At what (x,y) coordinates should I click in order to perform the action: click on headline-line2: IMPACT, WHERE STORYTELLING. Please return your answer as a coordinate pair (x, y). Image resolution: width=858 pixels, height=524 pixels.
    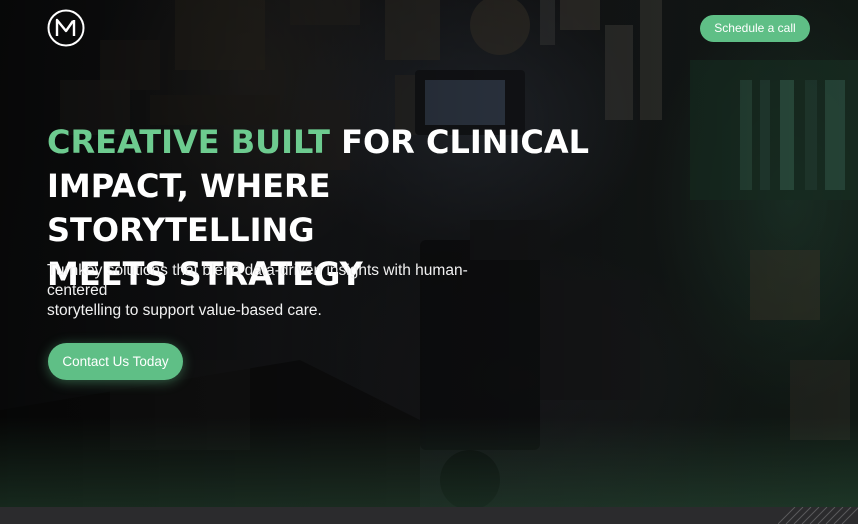
    Looking at the image, I should click on (189, 208).